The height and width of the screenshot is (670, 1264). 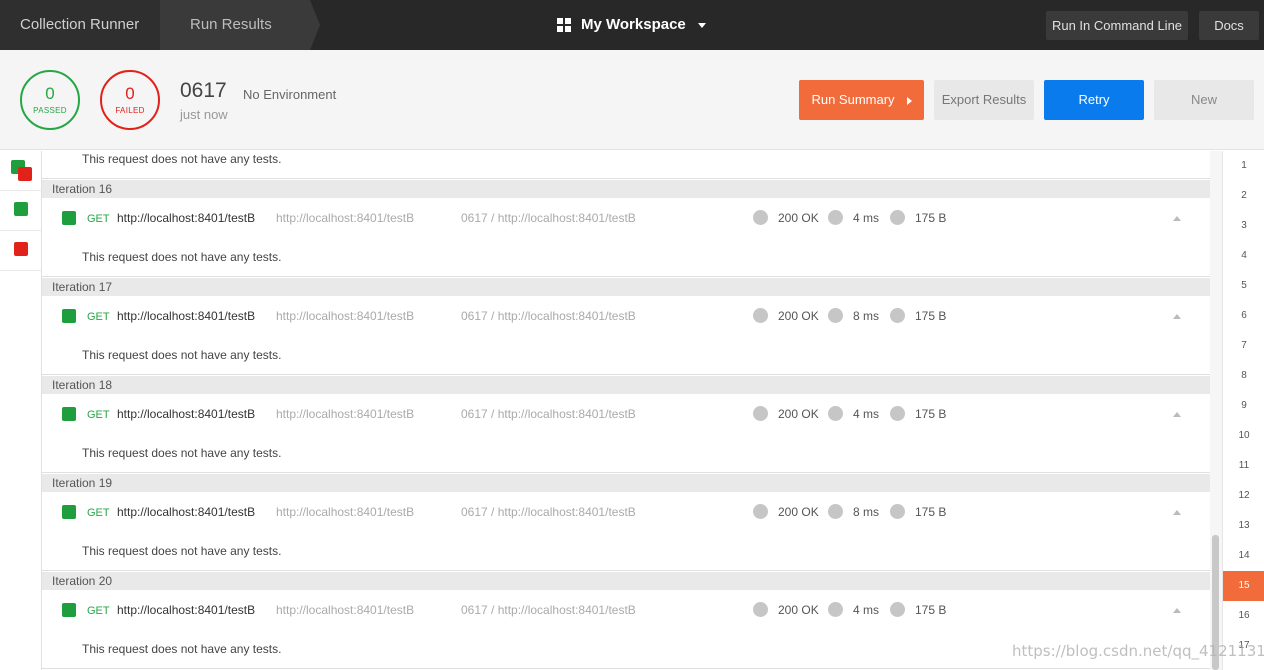 What do you see at coordinates (186, 610) in the screenshot?
I see `request-url: http://localhost:8401/testB` at bounding box center [186, 610].